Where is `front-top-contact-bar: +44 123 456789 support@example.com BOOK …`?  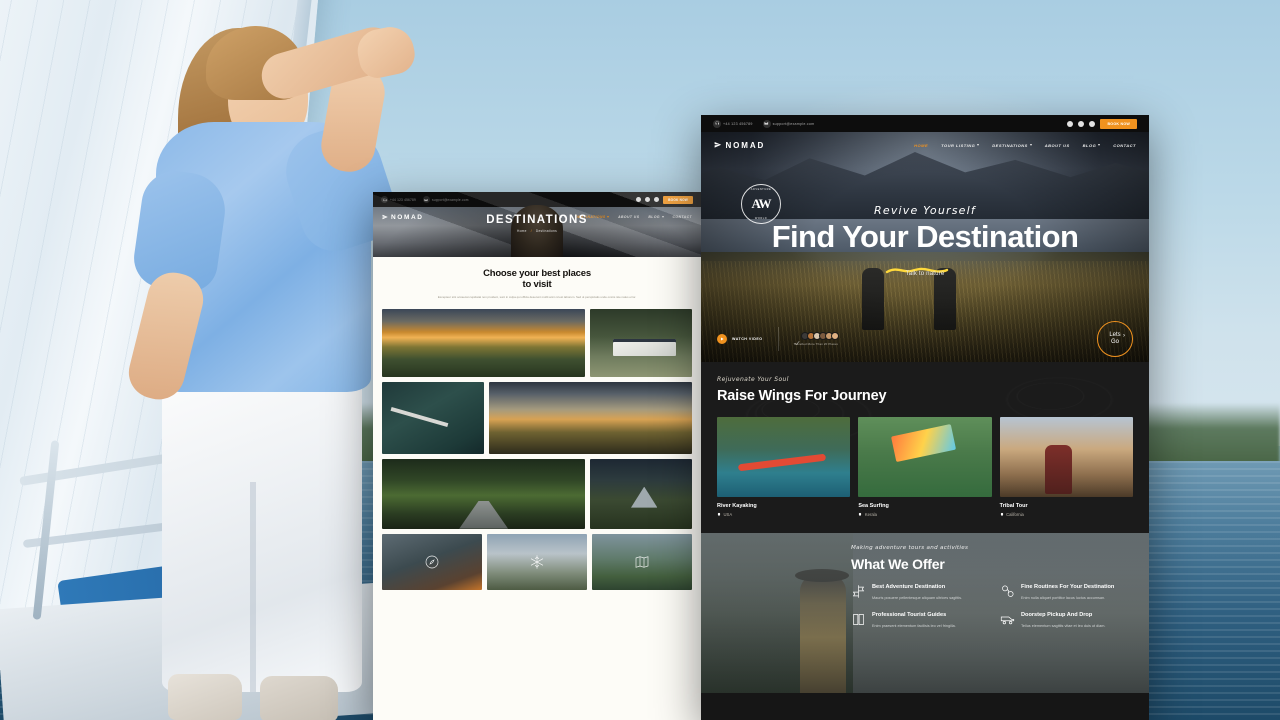
front-top-contact-bar: +44 123 456789 support@example.com BOOK … is located at coordinates (925, 123).